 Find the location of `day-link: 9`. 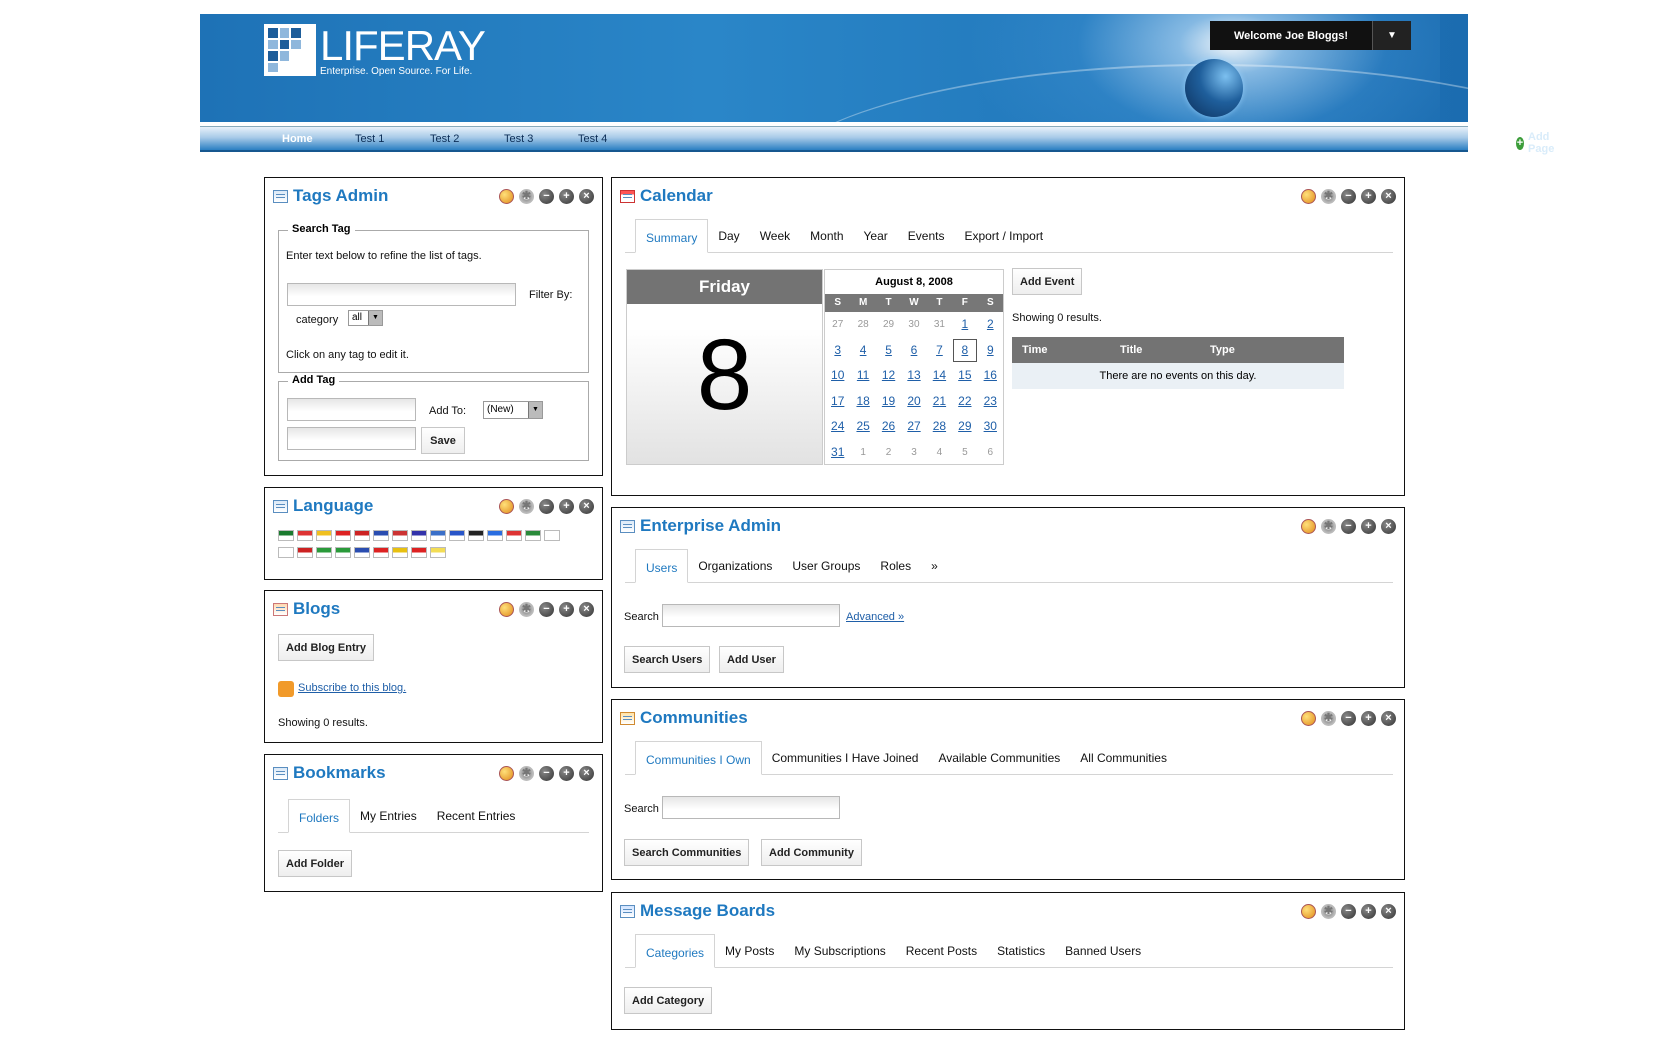

day-link: 9 is located at coordinates (990, 351).